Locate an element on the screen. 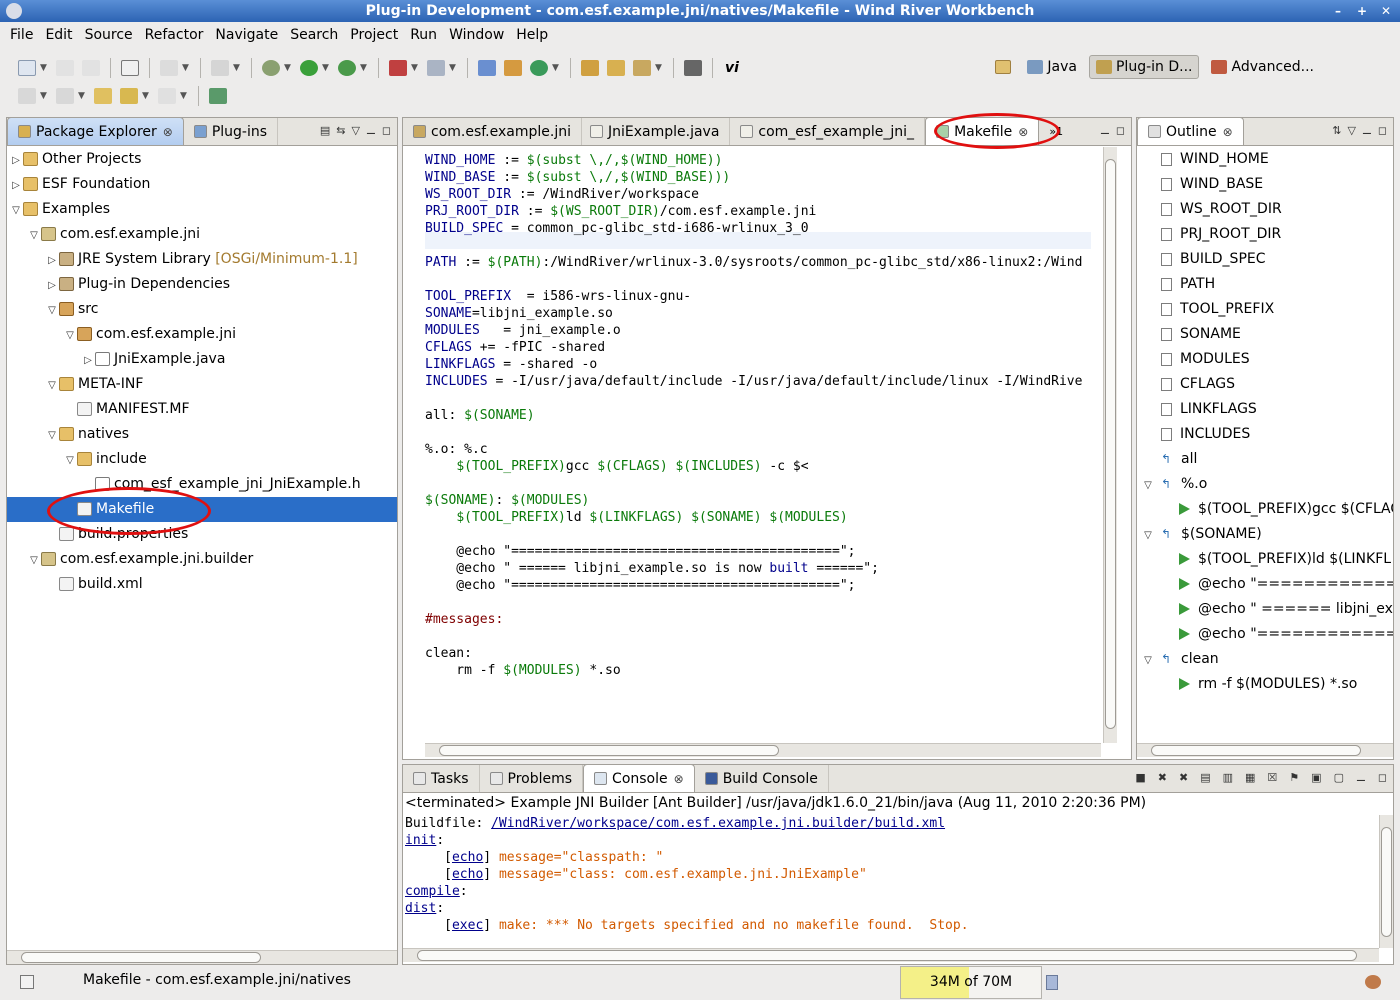 Image resolution: width=1400 pixels, height=1000 pixels. forward-dropdown-icon: ▼ is located at coordinates (184, 96).